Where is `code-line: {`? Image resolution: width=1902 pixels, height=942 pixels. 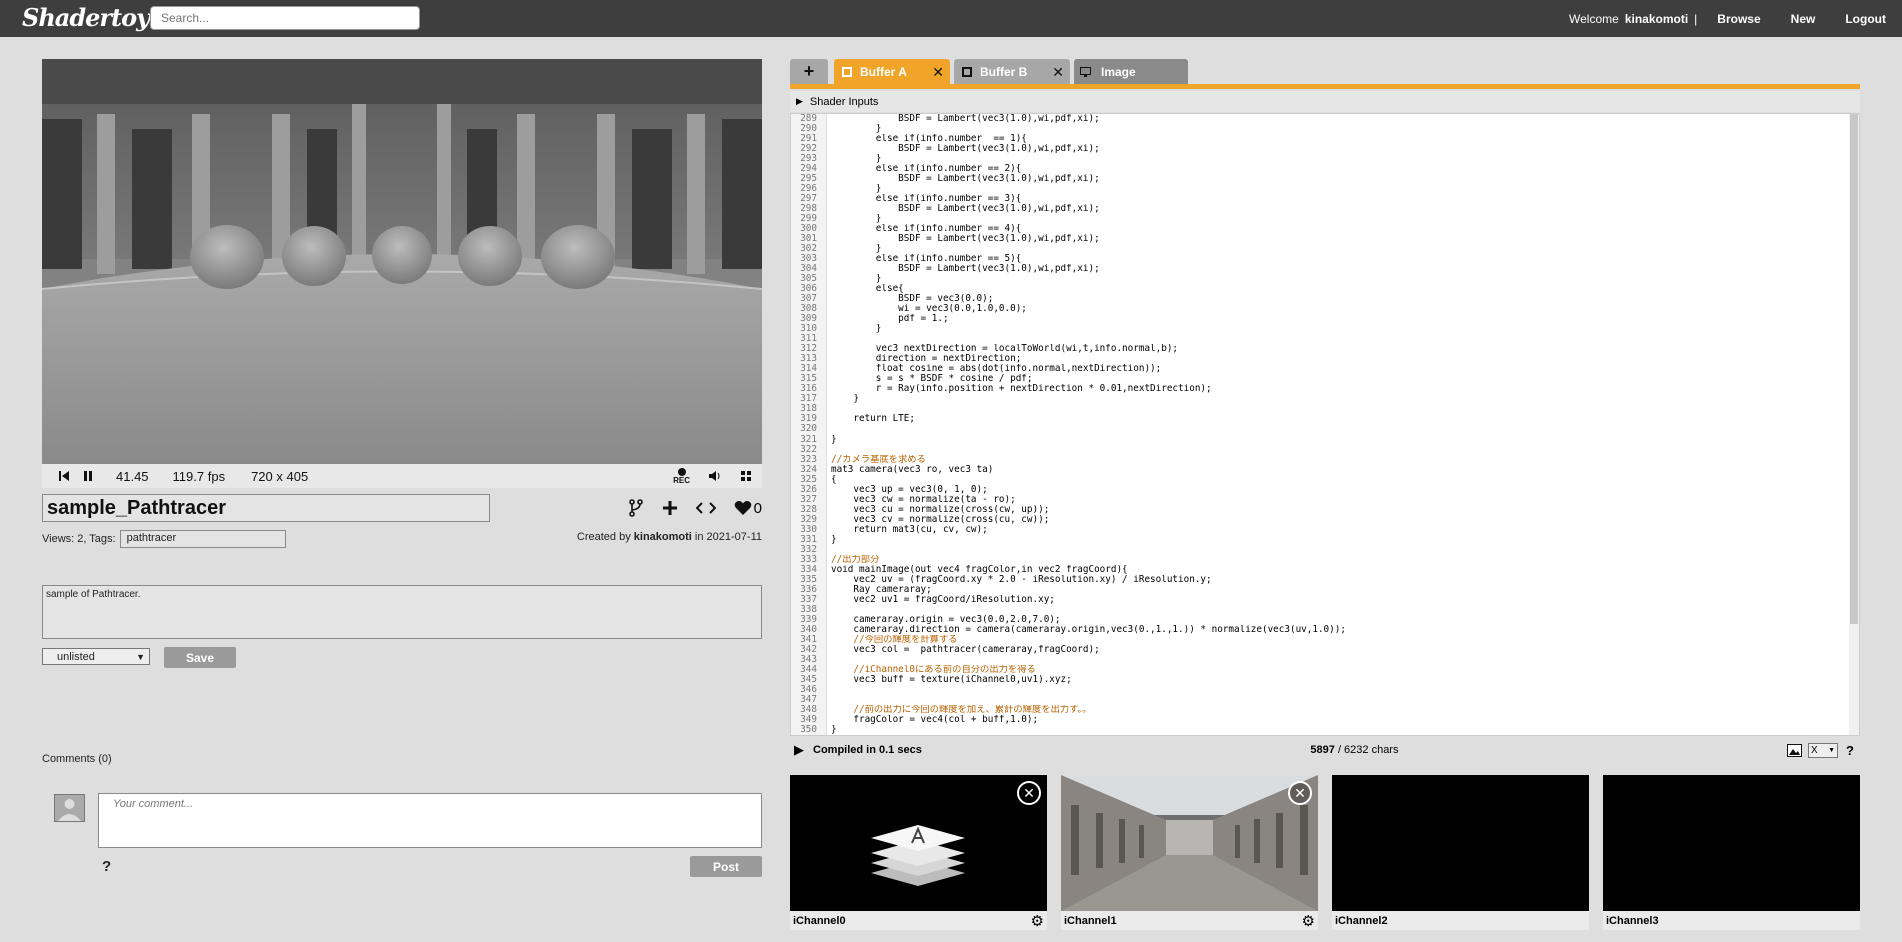 code-line: { is located at coordinates (1340, 480).